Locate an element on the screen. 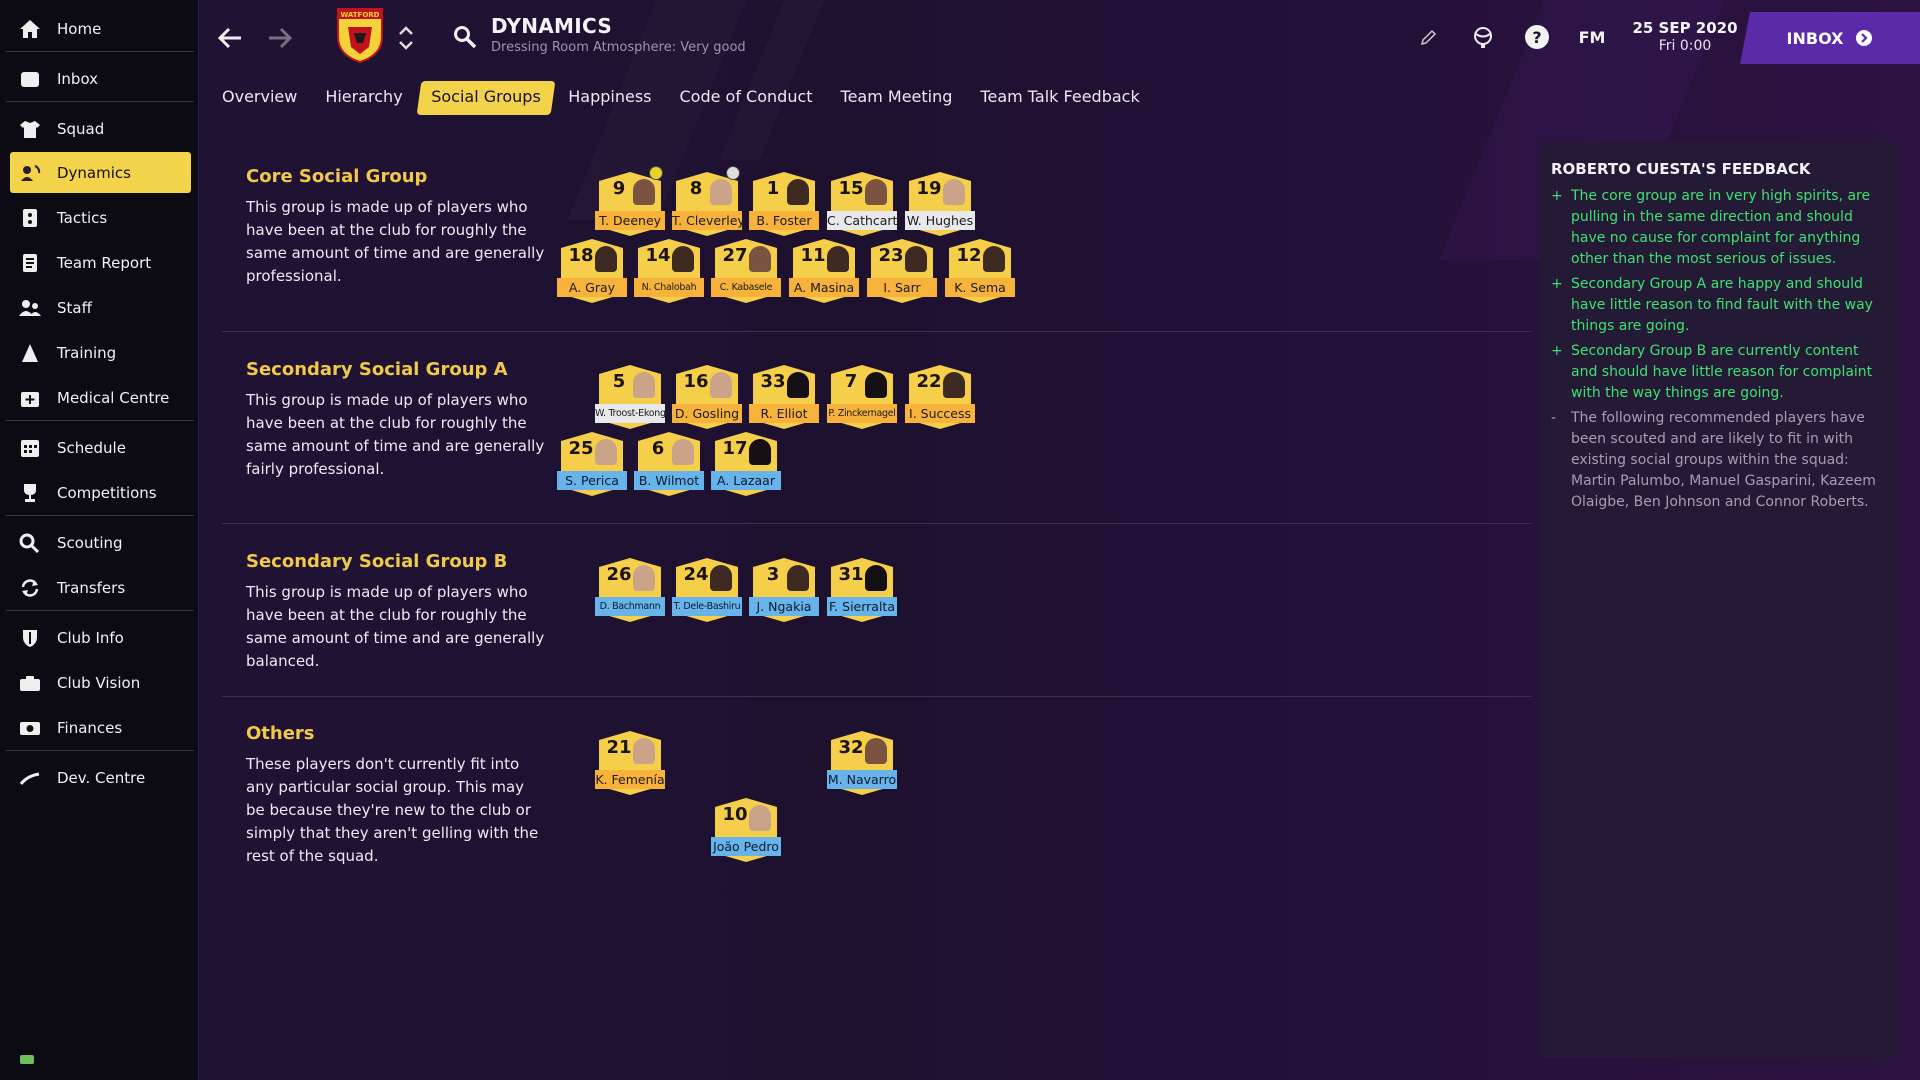 This screenshot has width=1920, height=1080. arrow-right-icon is located at coordinates (281, 38).